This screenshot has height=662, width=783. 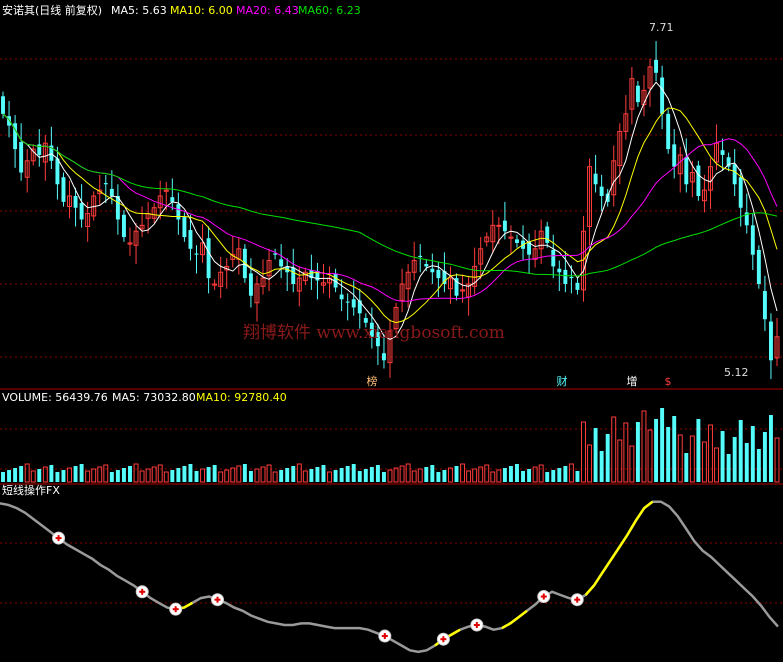 What do you see at coordinates (329, 10) in the screenshot?
I see `ma60-label: MA60: 6.23` at bounding box center [329, 10].